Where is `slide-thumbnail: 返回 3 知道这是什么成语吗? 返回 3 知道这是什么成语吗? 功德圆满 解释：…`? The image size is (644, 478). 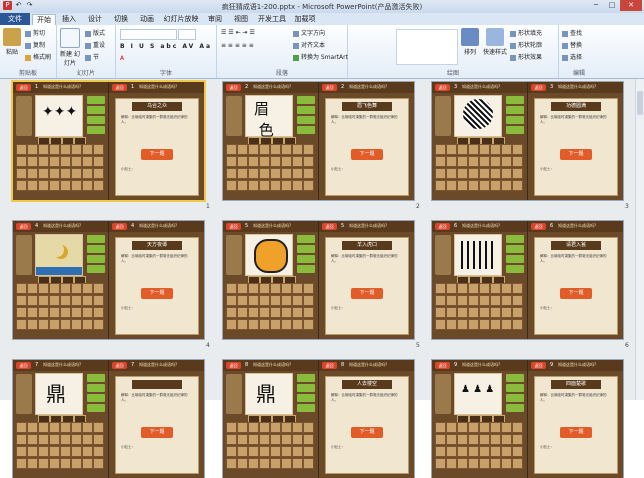 slide-thumbnail: 返回 3 知道这是什么成语吗? 返回 3 知道这是什么成语吗? 功德圆满 解释：… is located at coordinates (527, 141).